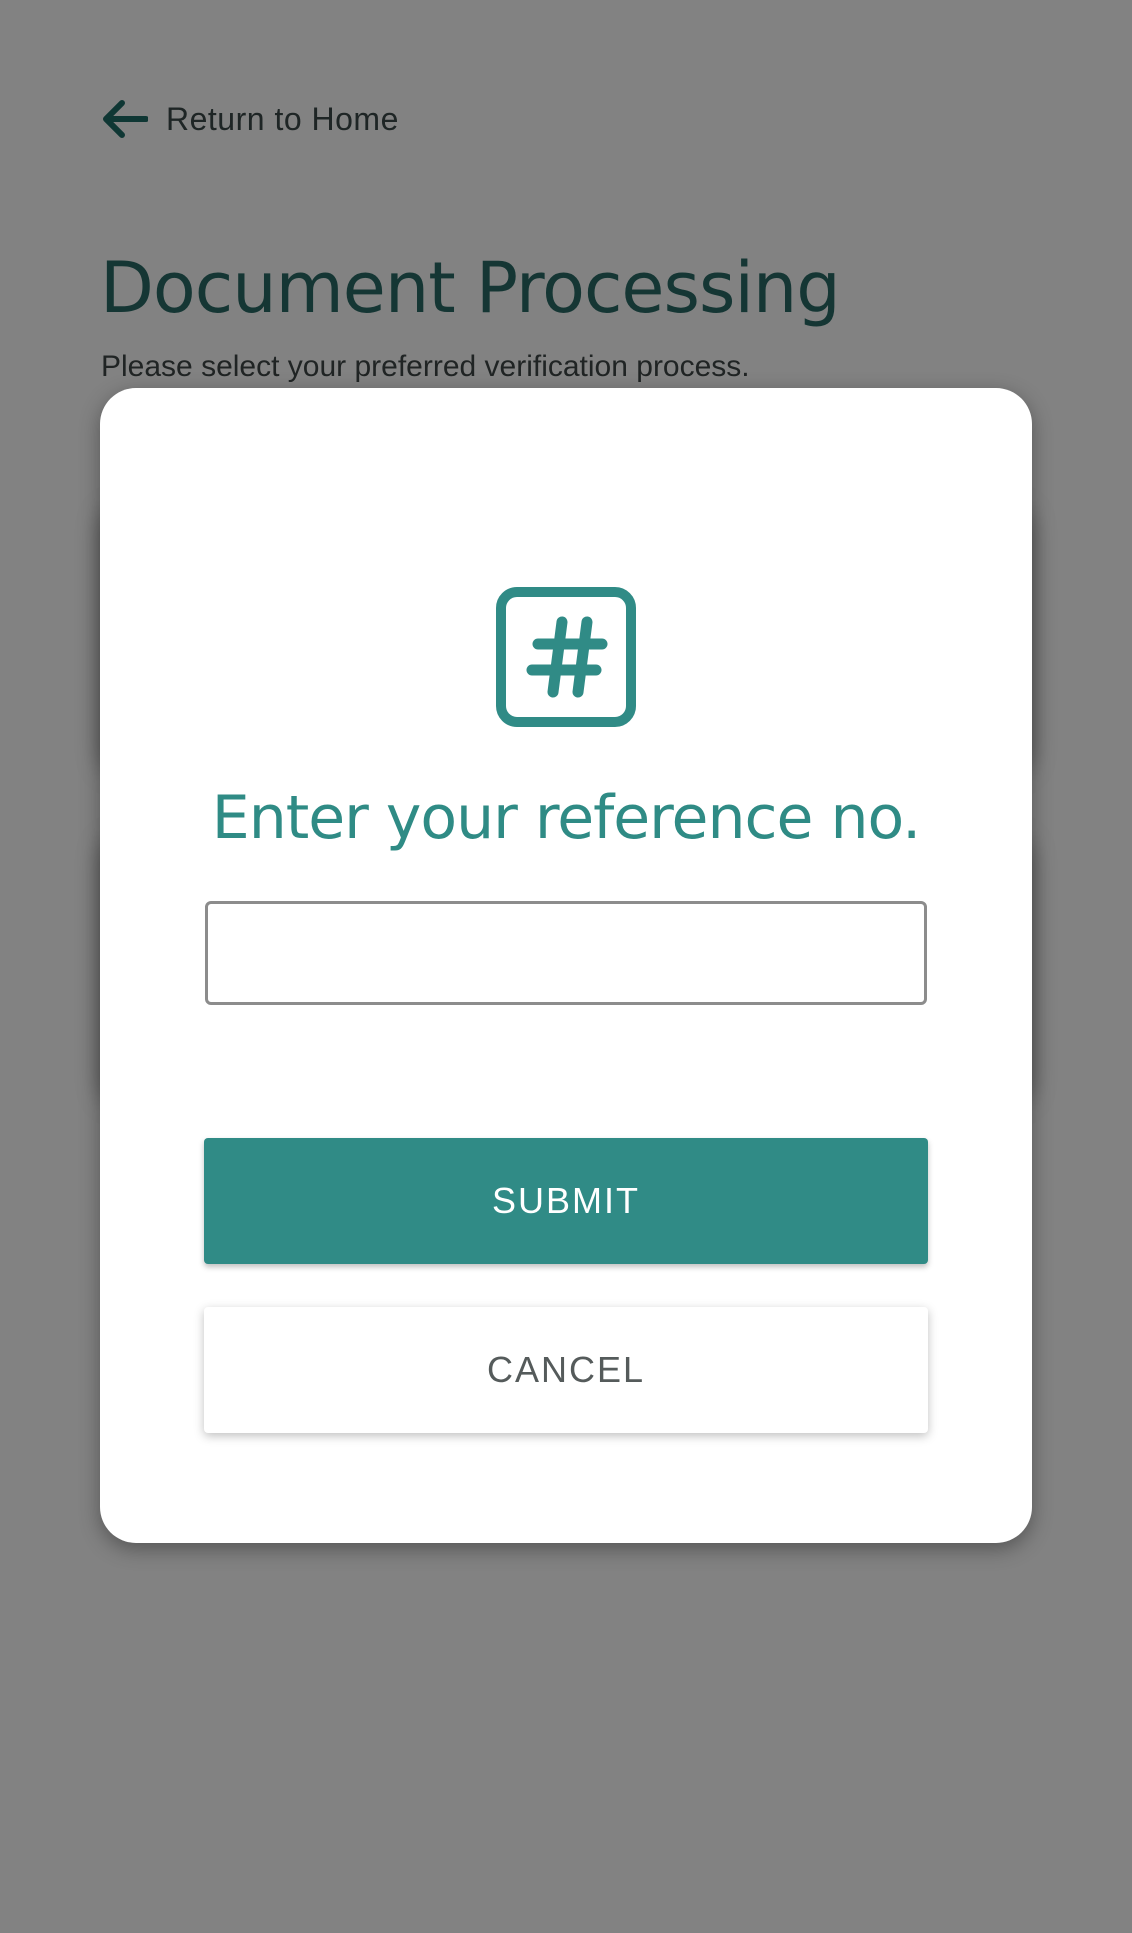  Describe the element at coordinates (566, 953) in the screenshot. I see `reference-number-input` at that location.